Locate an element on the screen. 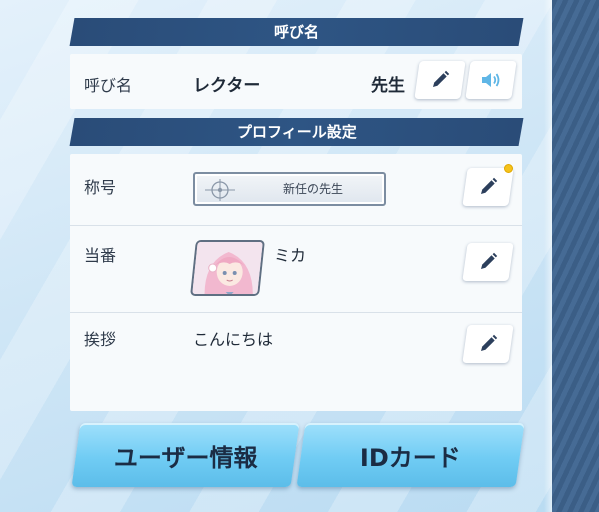  speaker-icon is located at coordinates (491, 80).